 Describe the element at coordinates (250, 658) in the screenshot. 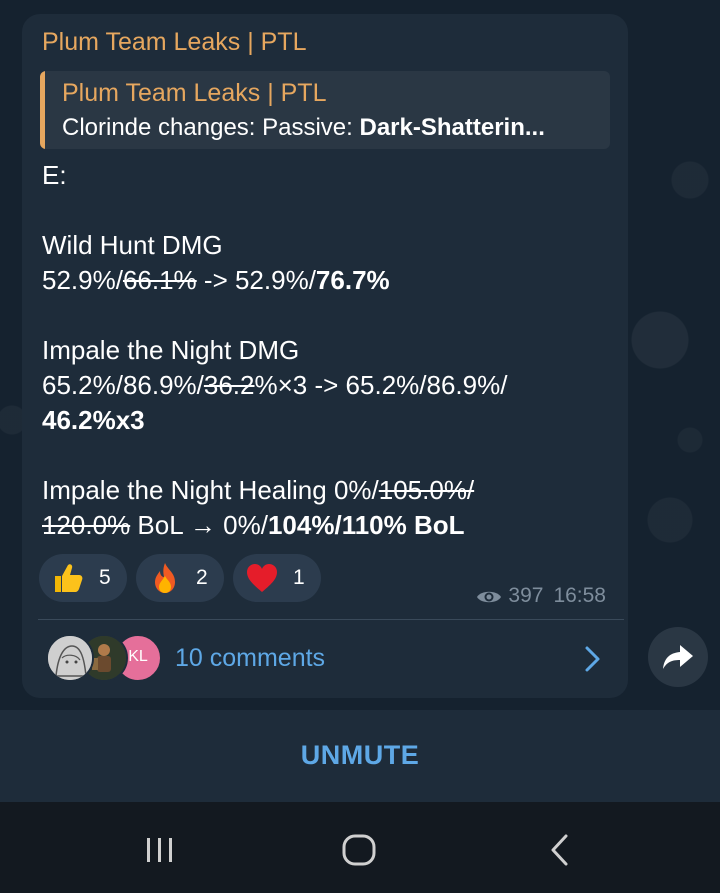

I see `comments-link: 10 comments` at that location.